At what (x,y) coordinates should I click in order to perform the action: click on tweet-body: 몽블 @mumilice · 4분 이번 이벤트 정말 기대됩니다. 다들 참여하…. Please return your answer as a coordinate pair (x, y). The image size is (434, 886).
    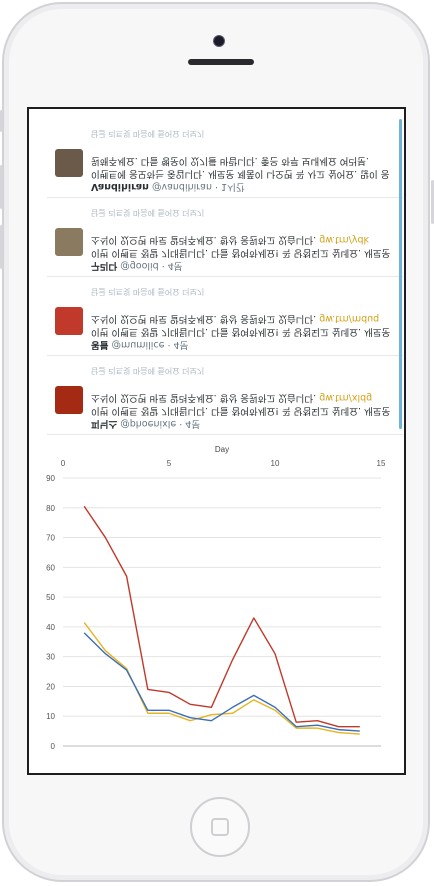
    Looking at the image, I should click on (243, 317).